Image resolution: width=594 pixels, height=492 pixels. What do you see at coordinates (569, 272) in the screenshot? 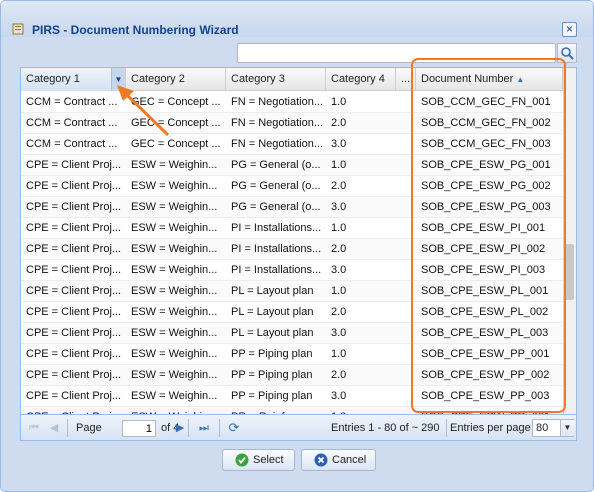
I see `scrollbar-thumb` at bounding box center [569, 272].